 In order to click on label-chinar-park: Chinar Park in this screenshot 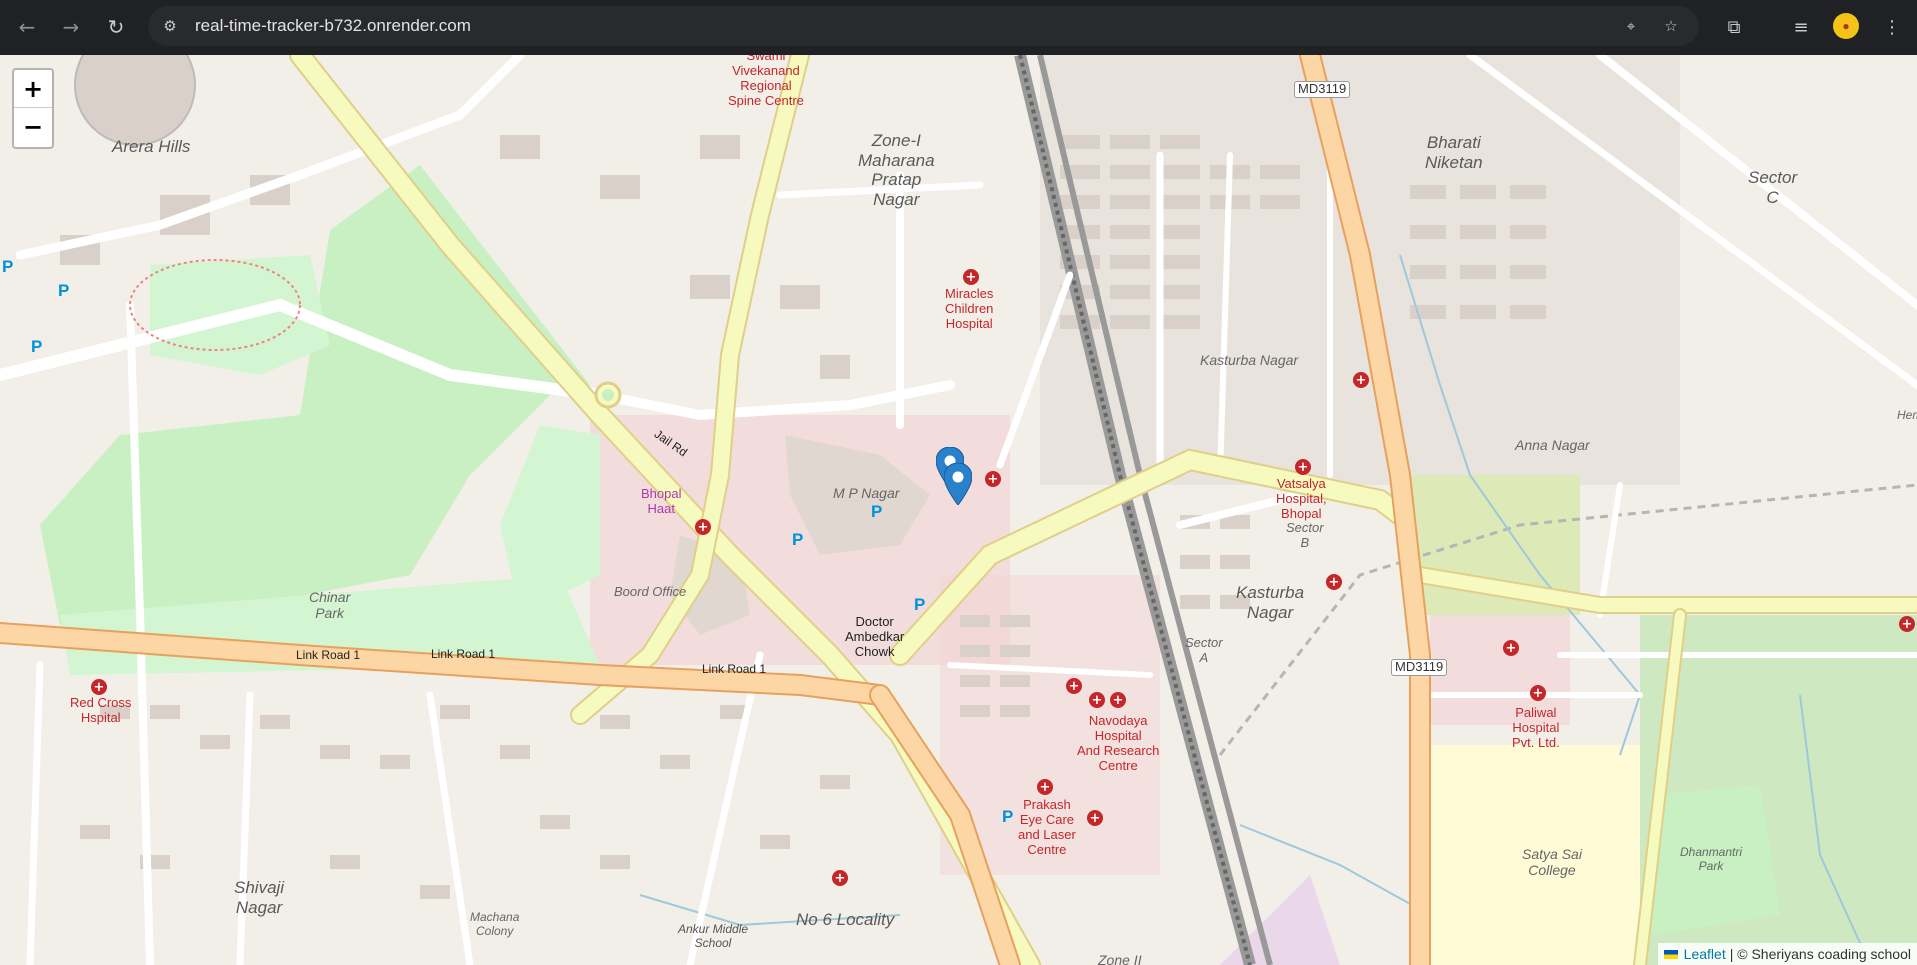, I will do `click(329, 605)`.